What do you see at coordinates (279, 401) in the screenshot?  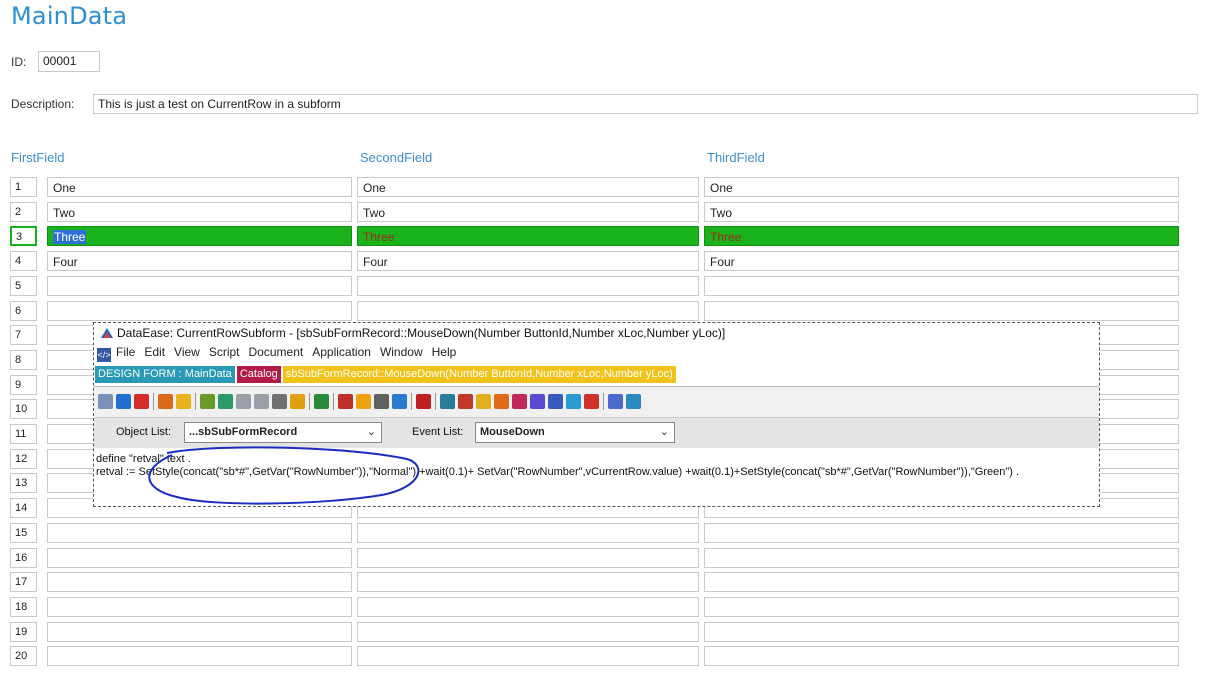 I see `stop-icon` at bounding box center [279, 401].